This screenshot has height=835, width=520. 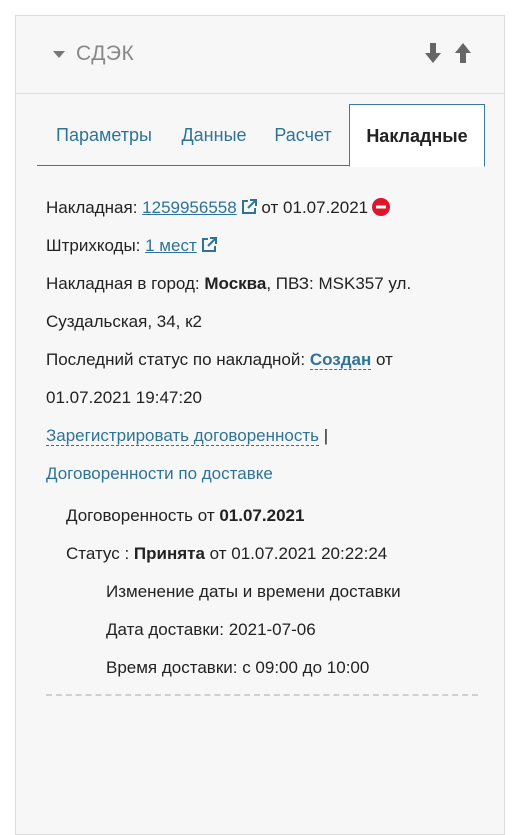 I want to click on pvz-text: , ПВЗ: MSK357 ул., so click(x=339, y=283).